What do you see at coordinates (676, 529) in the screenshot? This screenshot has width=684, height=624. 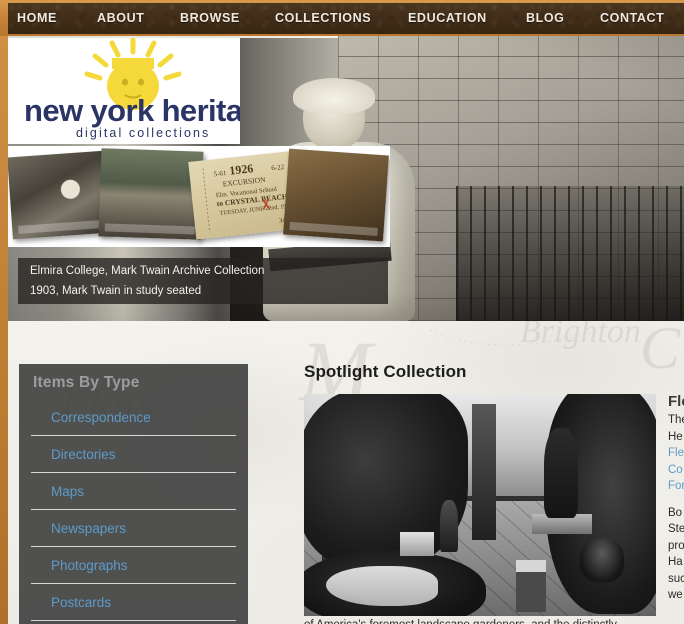 I see `featured-collection-body-line-2: Ste` at bounding box center [676, 529].